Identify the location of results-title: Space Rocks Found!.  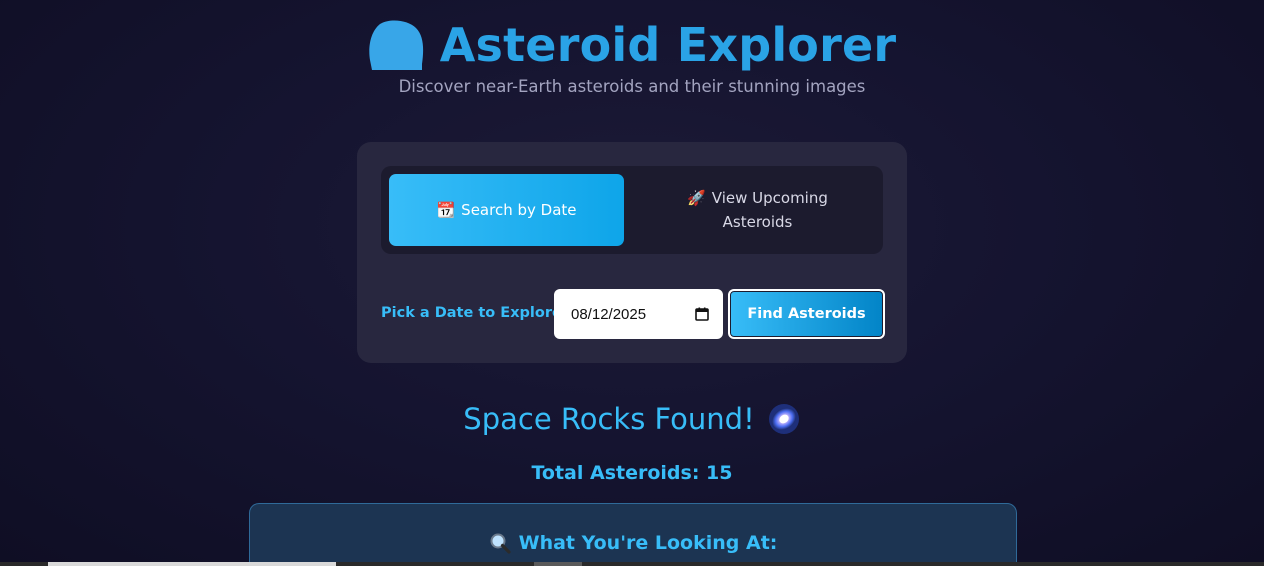
(632, 419).